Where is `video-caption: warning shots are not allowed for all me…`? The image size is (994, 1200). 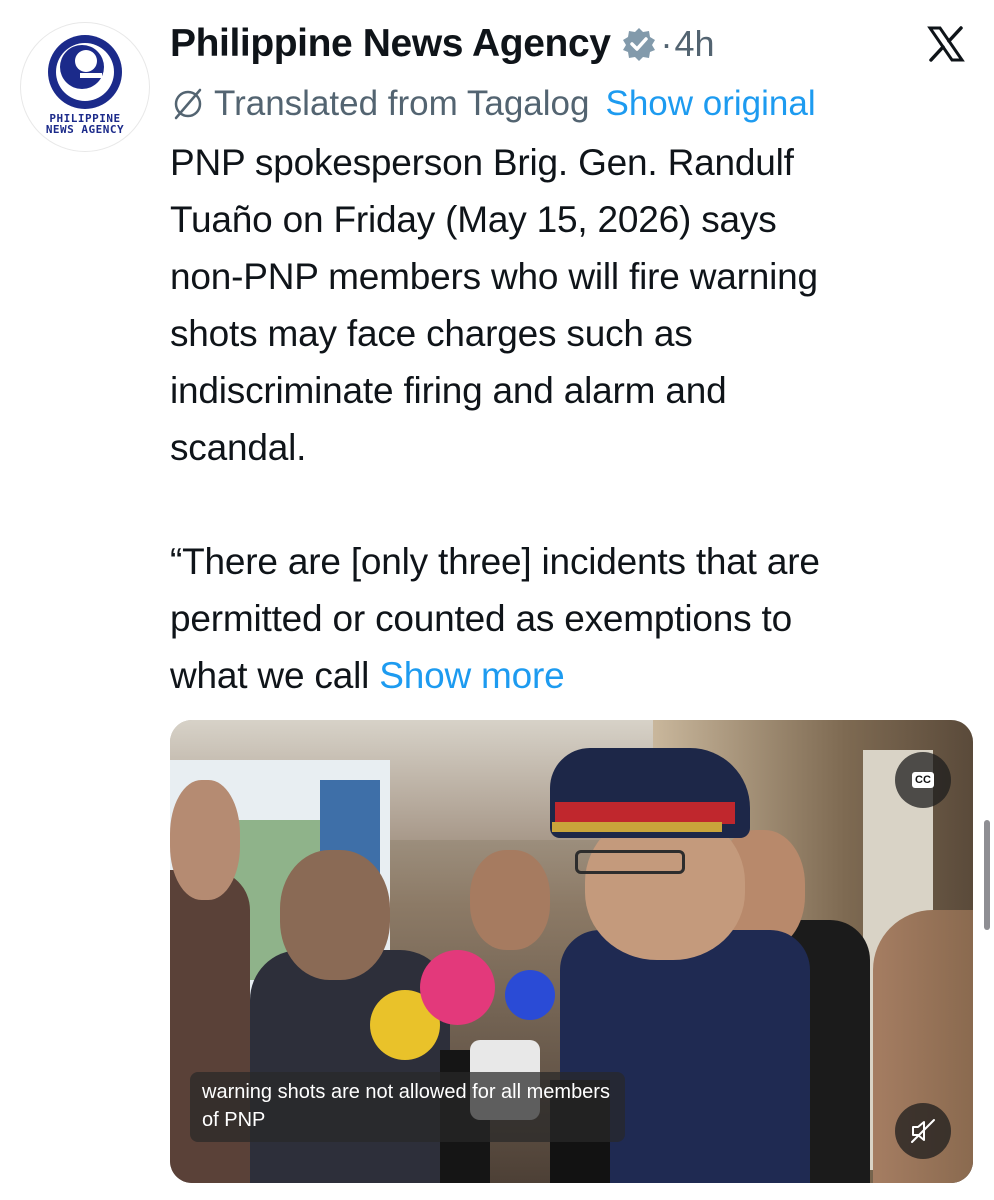 video-caption: warning shots are not allowed for all me… is located at coordinates (407, 1107).